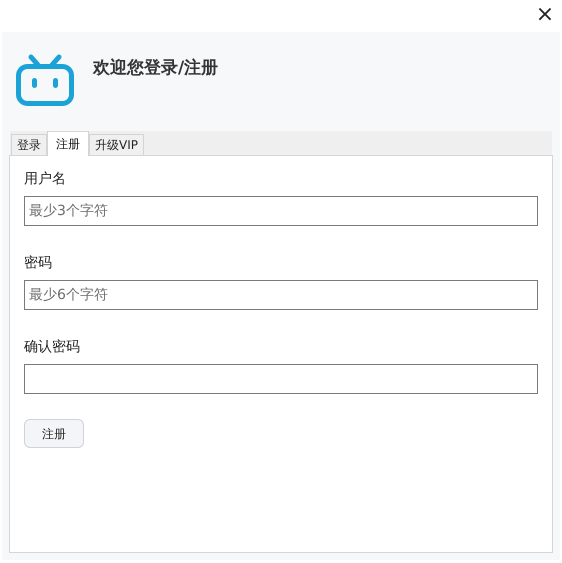 This screenshot has height=563, width=562. Describe the element at coordinates (116, 144) in the screenshot. I see `tab: 升级VIP` at that location.